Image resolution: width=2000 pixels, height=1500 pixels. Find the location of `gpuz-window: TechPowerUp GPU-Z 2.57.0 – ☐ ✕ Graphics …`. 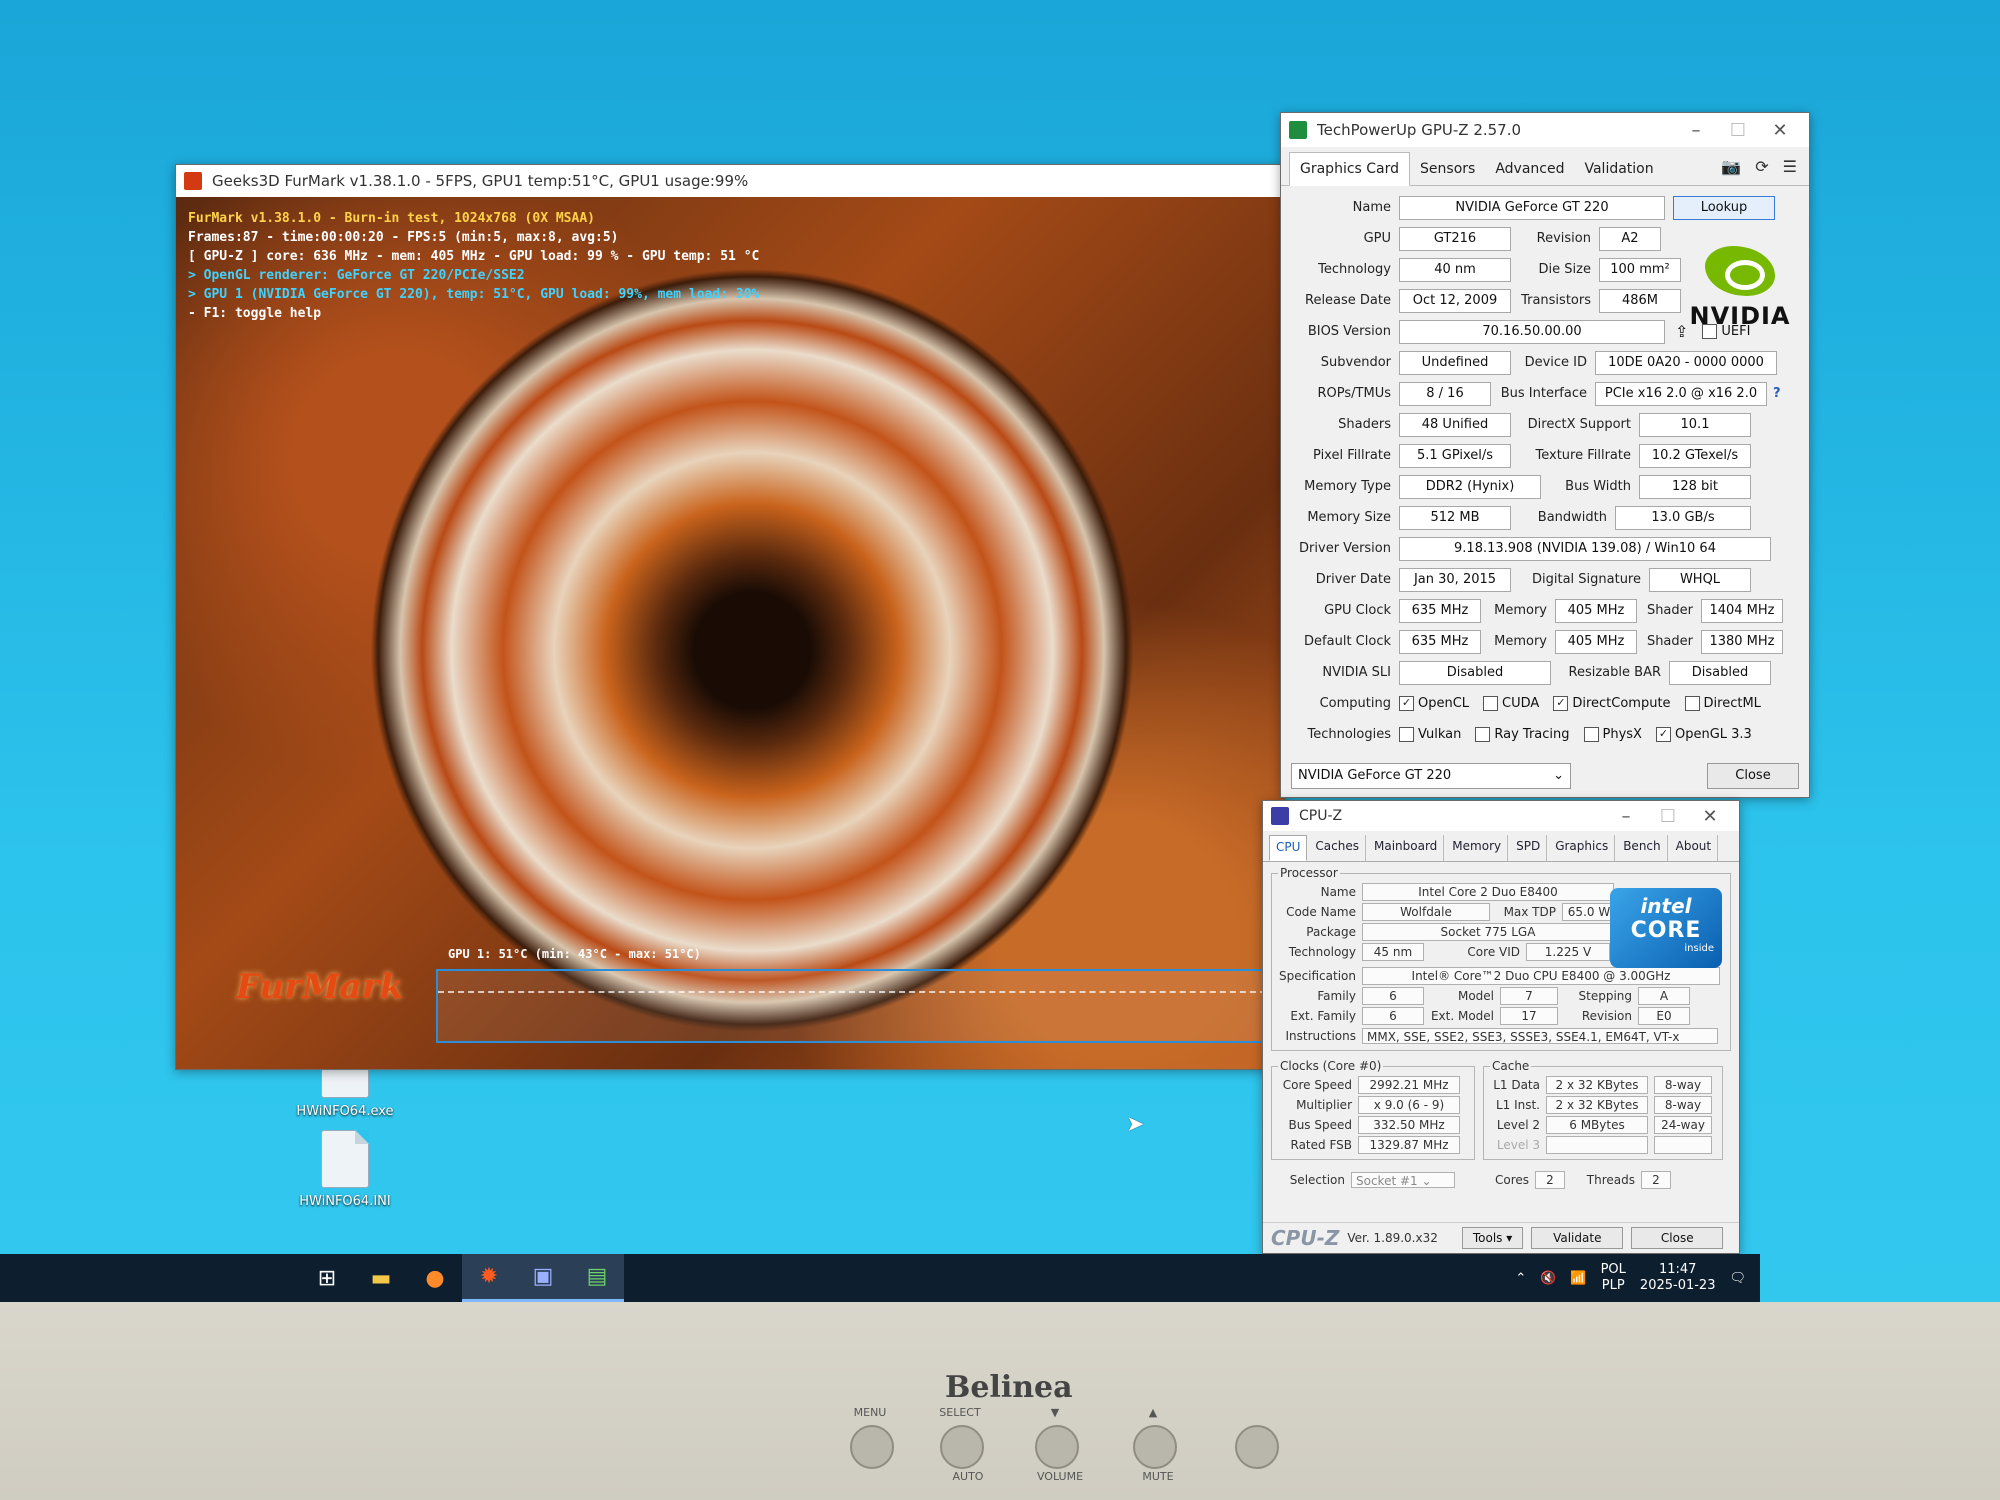

gpuz-window: TechPowerUp GPU-Z 2.57.0 – ☐ ✕ Graphics … is located at coordinates (1545, 455).